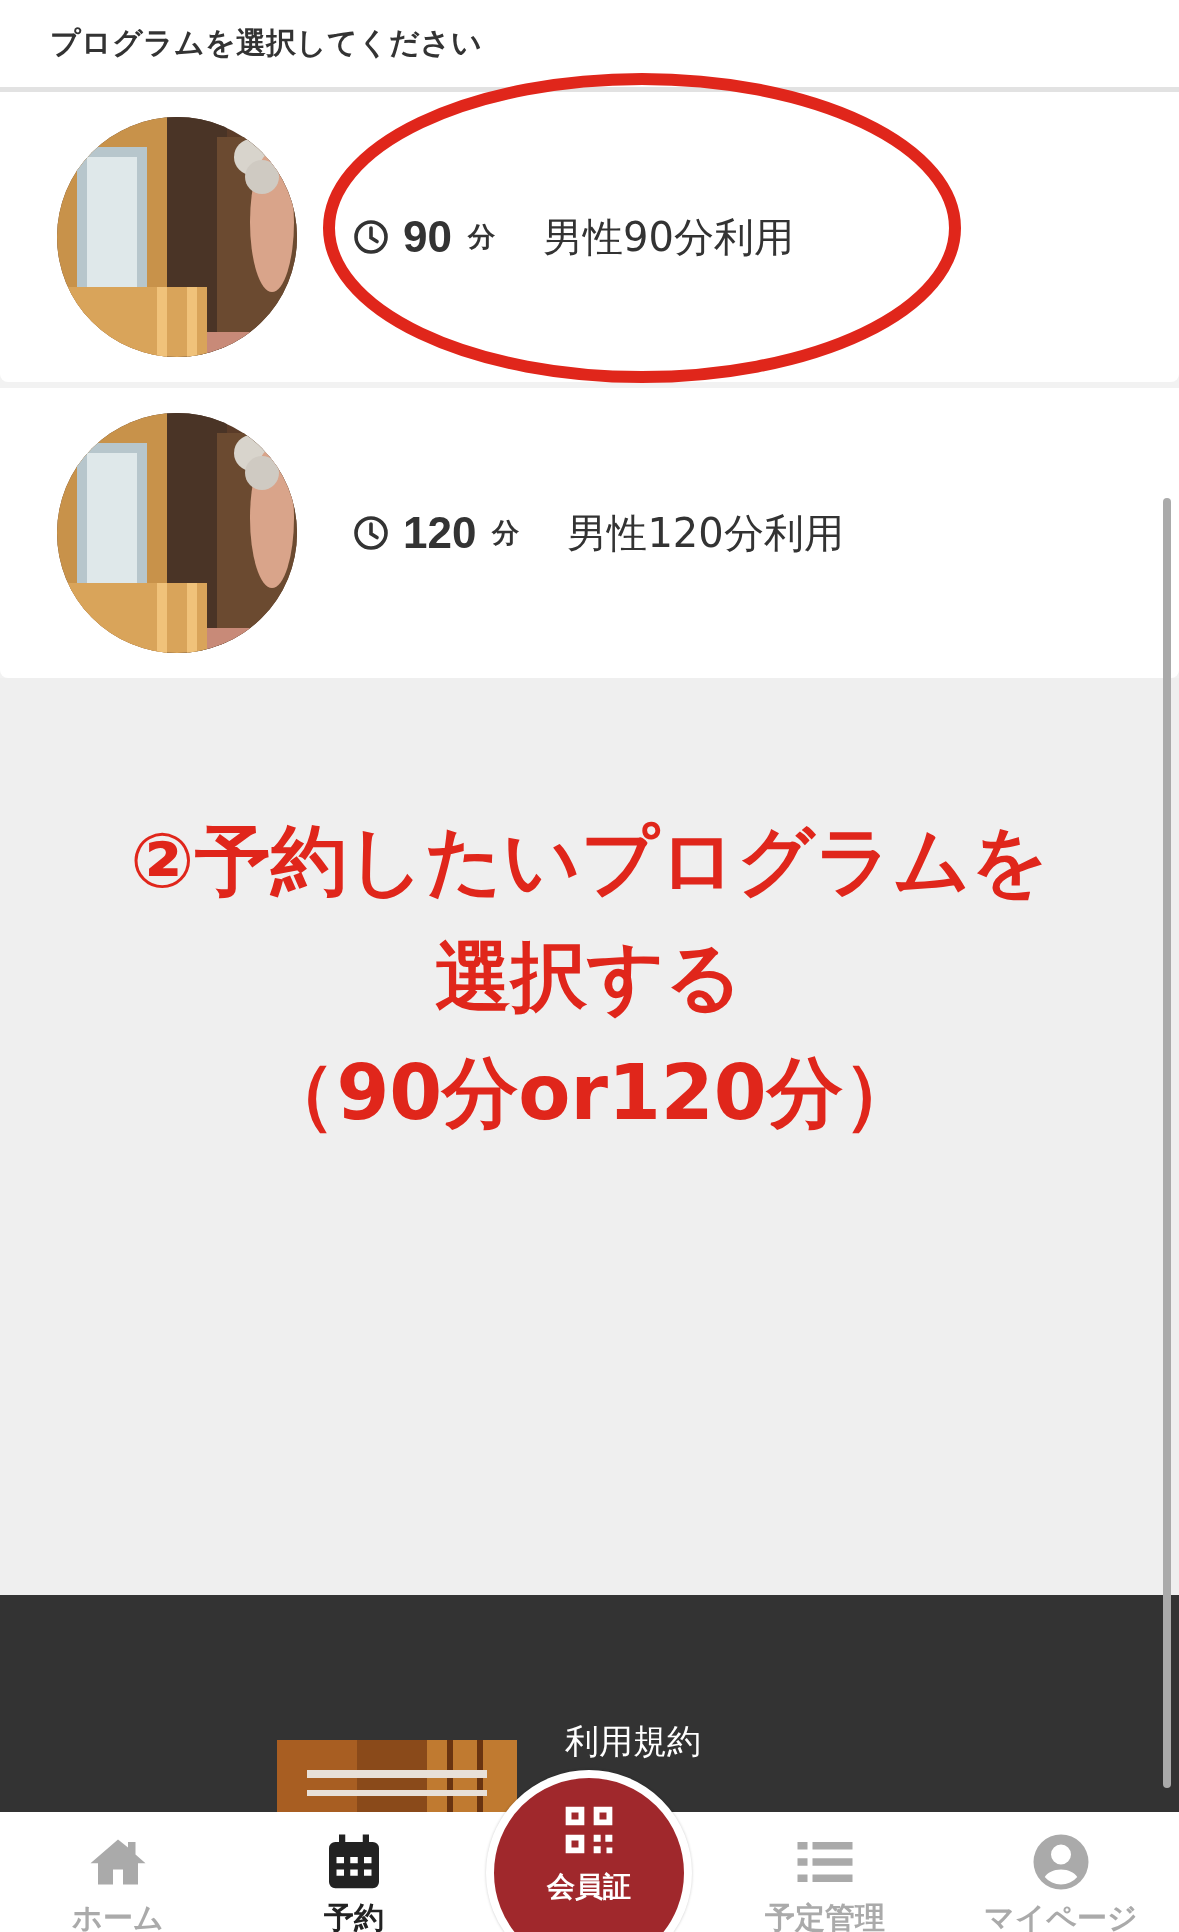 The width and height of the screenshot is (1179, 1932). Describe the element at coordinates (353, 1872) in the screenshot. I see `calendar-tab: 予約` at that location.